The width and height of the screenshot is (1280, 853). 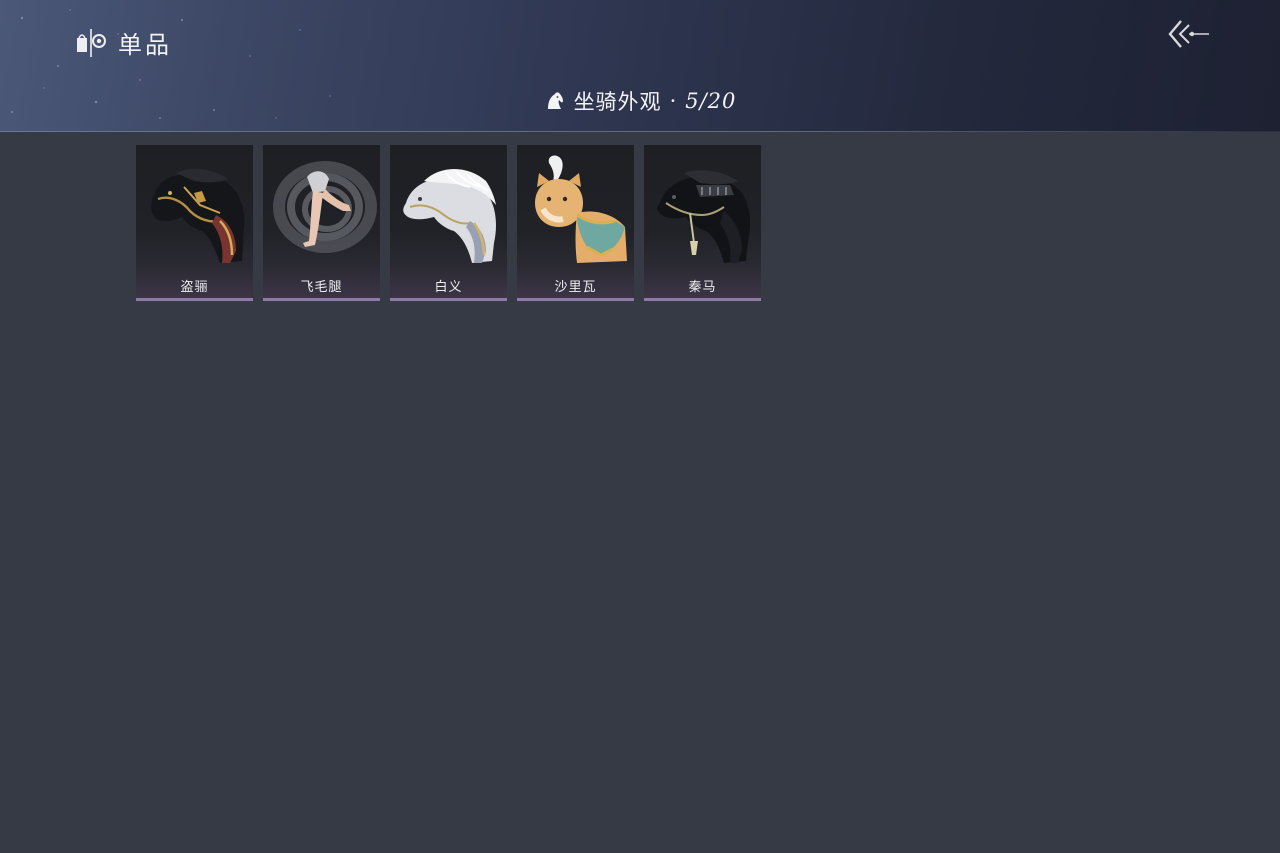 I want to click on mount-card-baiyi: 白义, so click(x=448, y=223).